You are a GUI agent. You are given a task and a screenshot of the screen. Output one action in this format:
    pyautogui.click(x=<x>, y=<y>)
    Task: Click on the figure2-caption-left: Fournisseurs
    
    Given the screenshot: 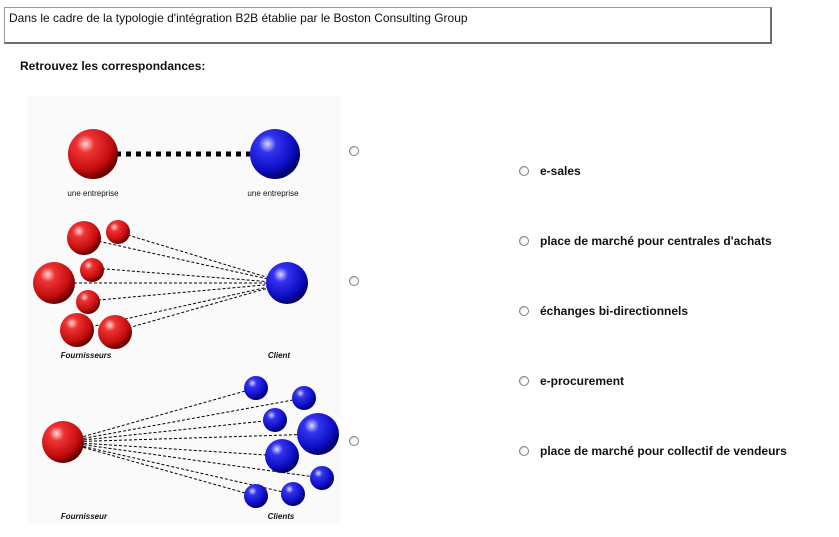 What is the action you would take?
    pyautogui.click(x=86, y=355)
    